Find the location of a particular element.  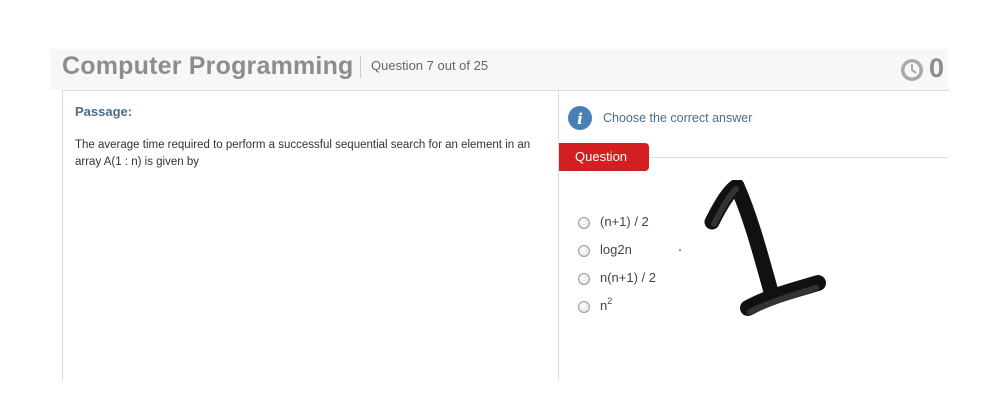

answer-label-3: n(n+1) / 2 is located at coordinates (628, 277).